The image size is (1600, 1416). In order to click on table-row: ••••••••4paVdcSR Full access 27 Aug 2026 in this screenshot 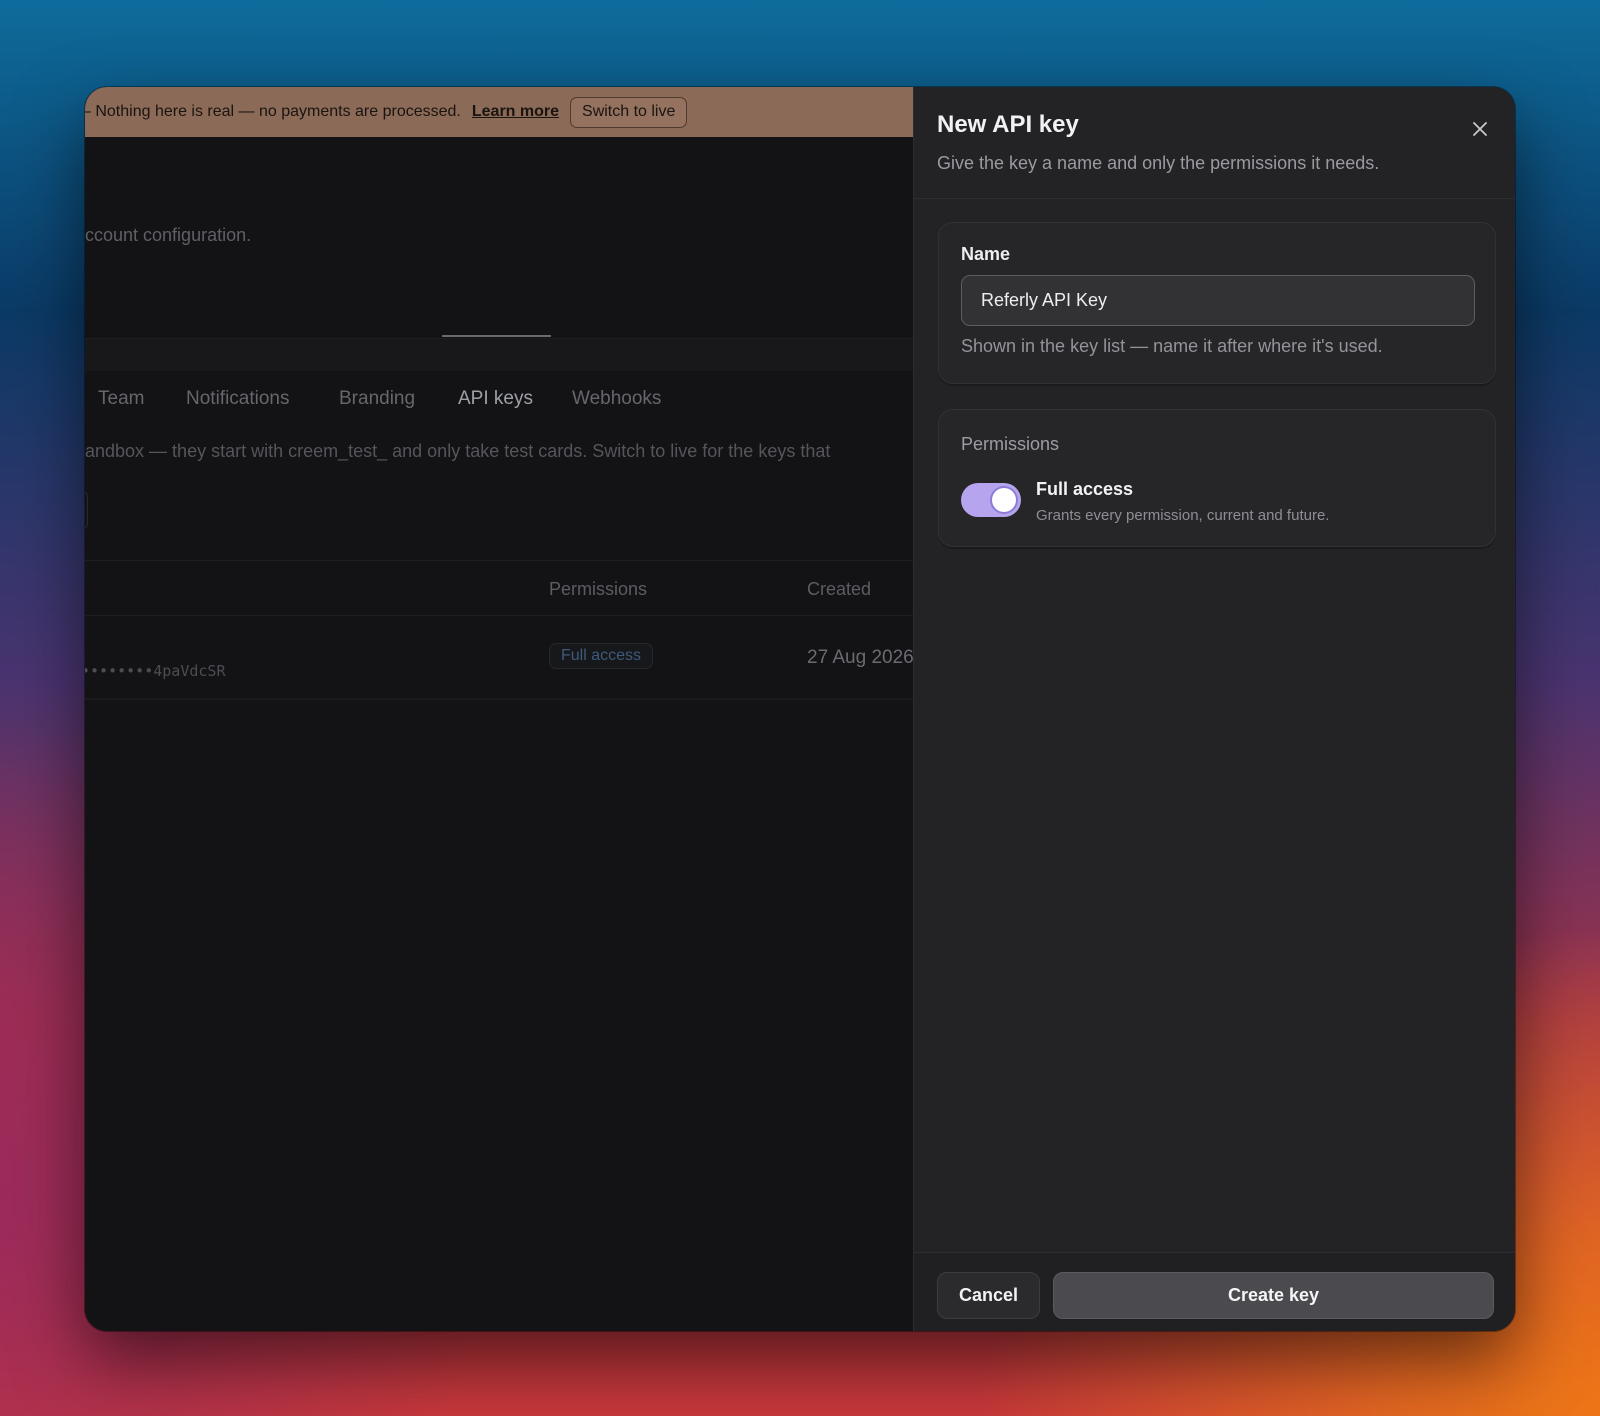, I will do `click(499, 658)`.